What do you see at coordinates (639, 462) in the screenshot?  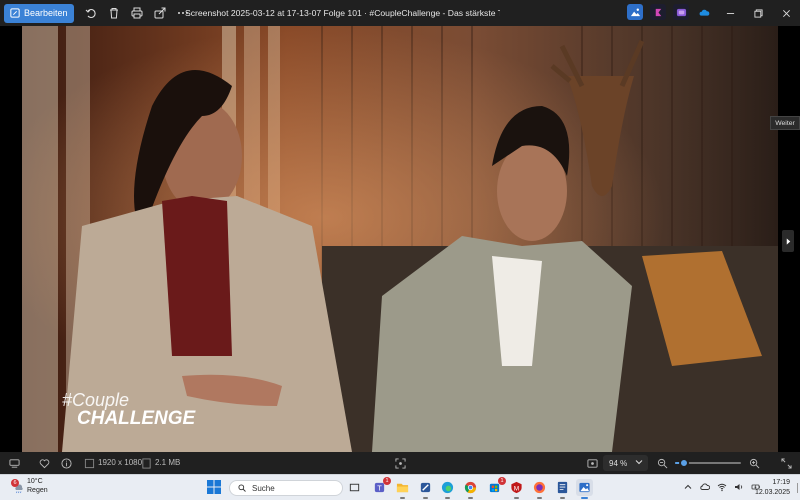 I see `chevron-down-icon` at bounding box center [639, 462].